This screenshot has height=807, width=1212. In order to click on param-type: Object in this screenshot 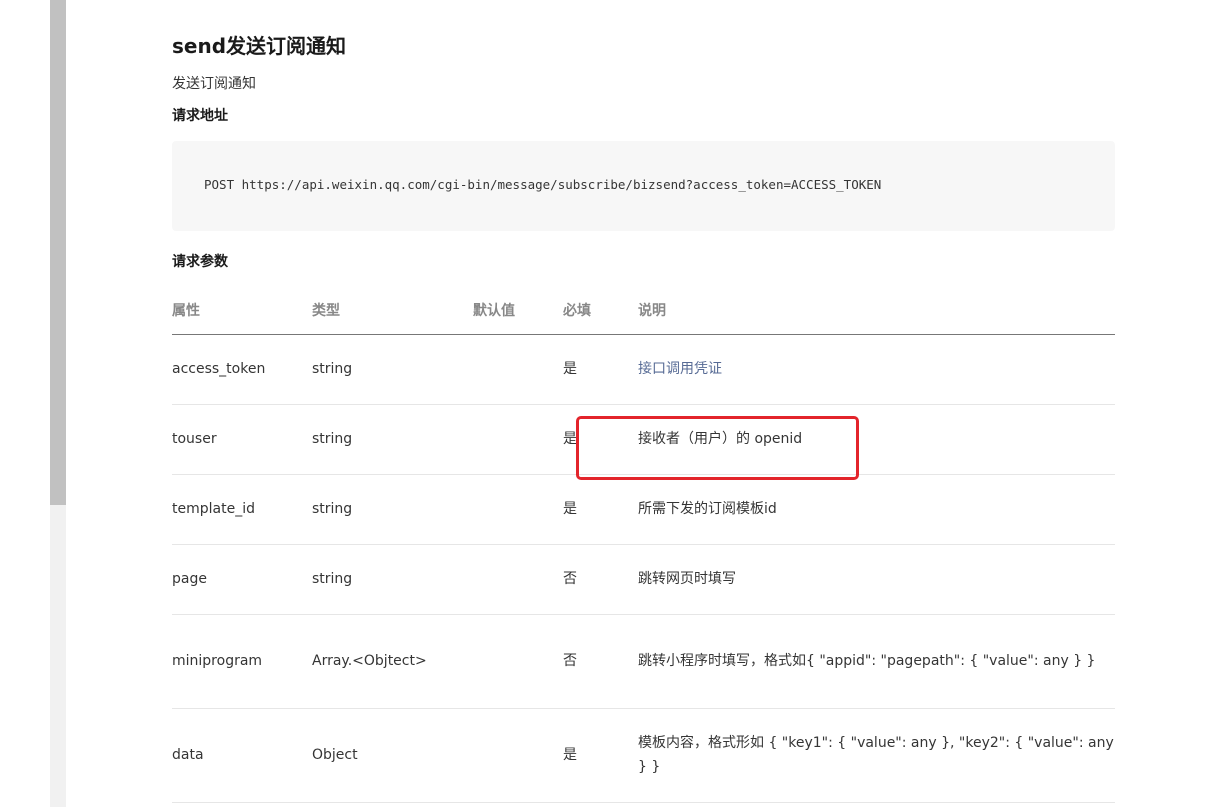, I will do `click(392, 755)`.